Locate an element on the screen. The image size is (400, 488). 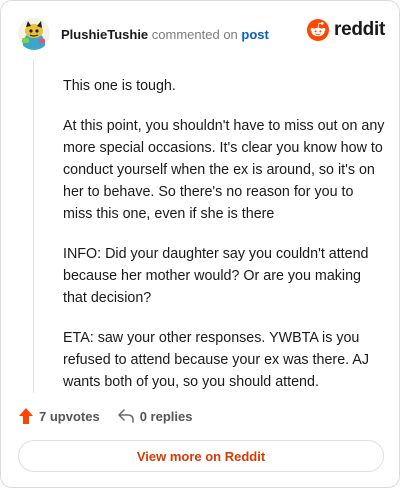
reddit-wordmark: reddit is located at coordinates (359, 29).